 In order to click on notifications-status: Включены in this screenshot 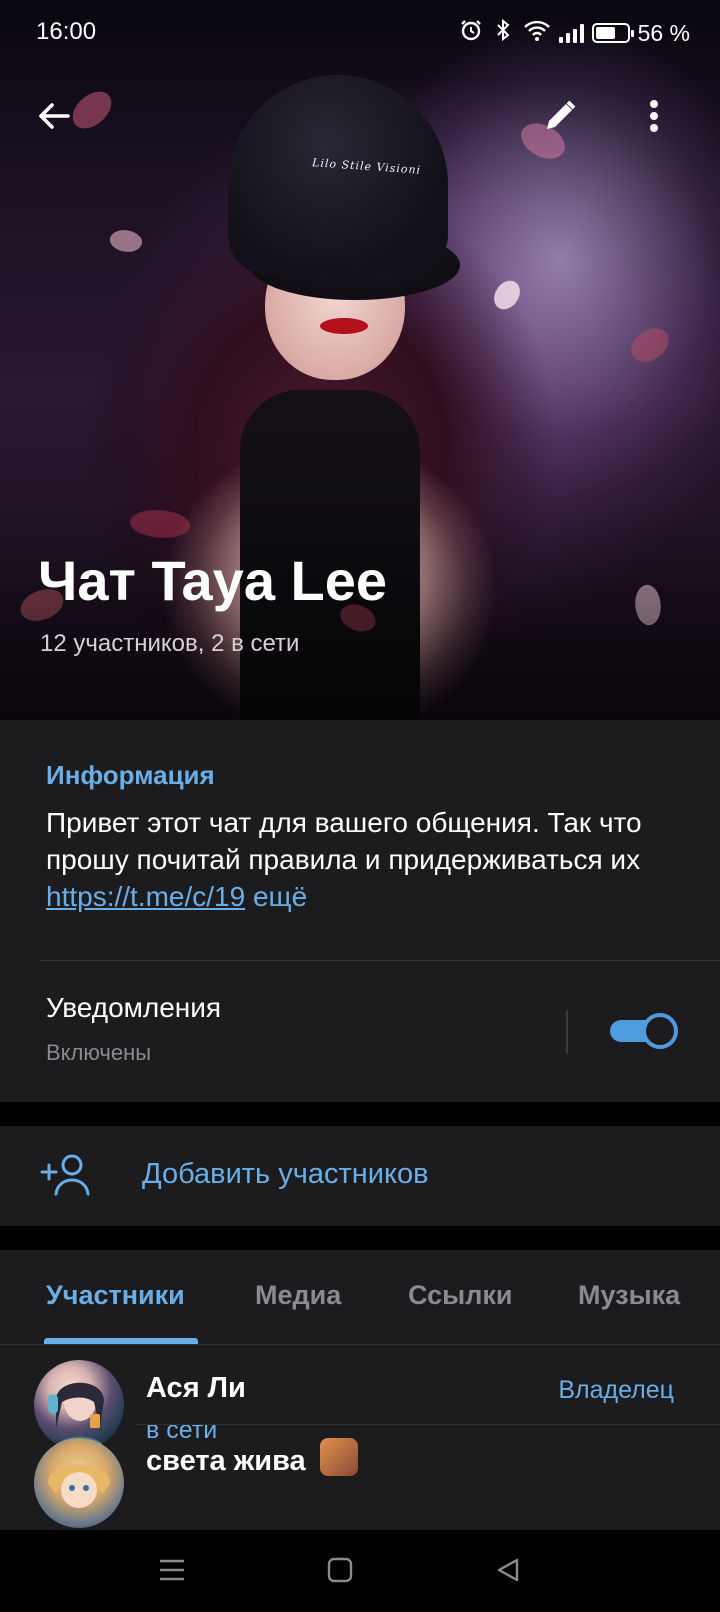, I will do `click(99, 1052)`.